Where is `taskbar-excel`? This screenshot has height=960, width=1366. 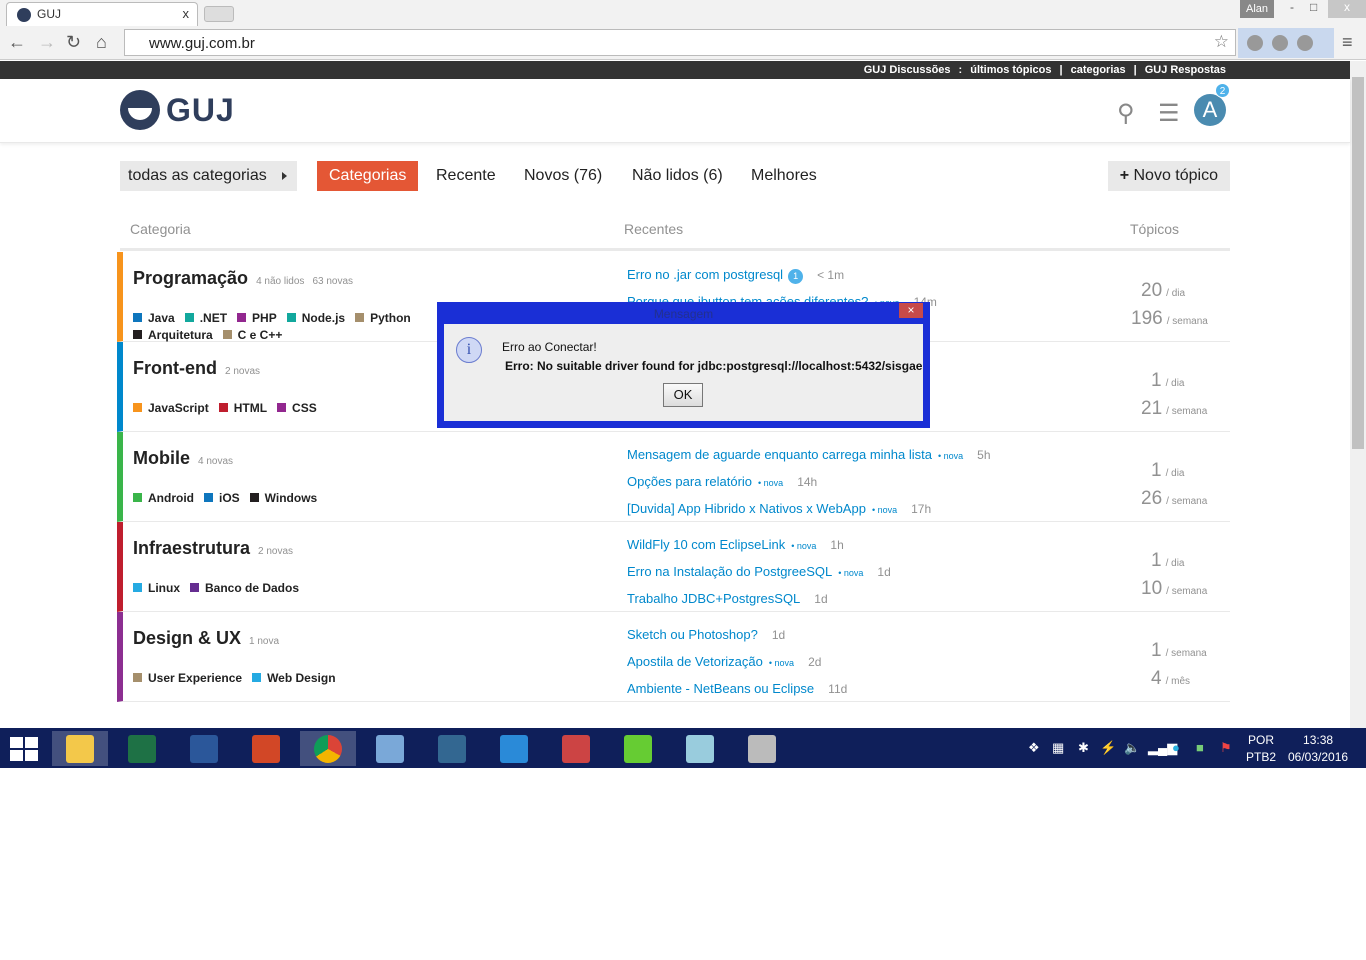 taskbar-excel is located at coordinates (142, 748).